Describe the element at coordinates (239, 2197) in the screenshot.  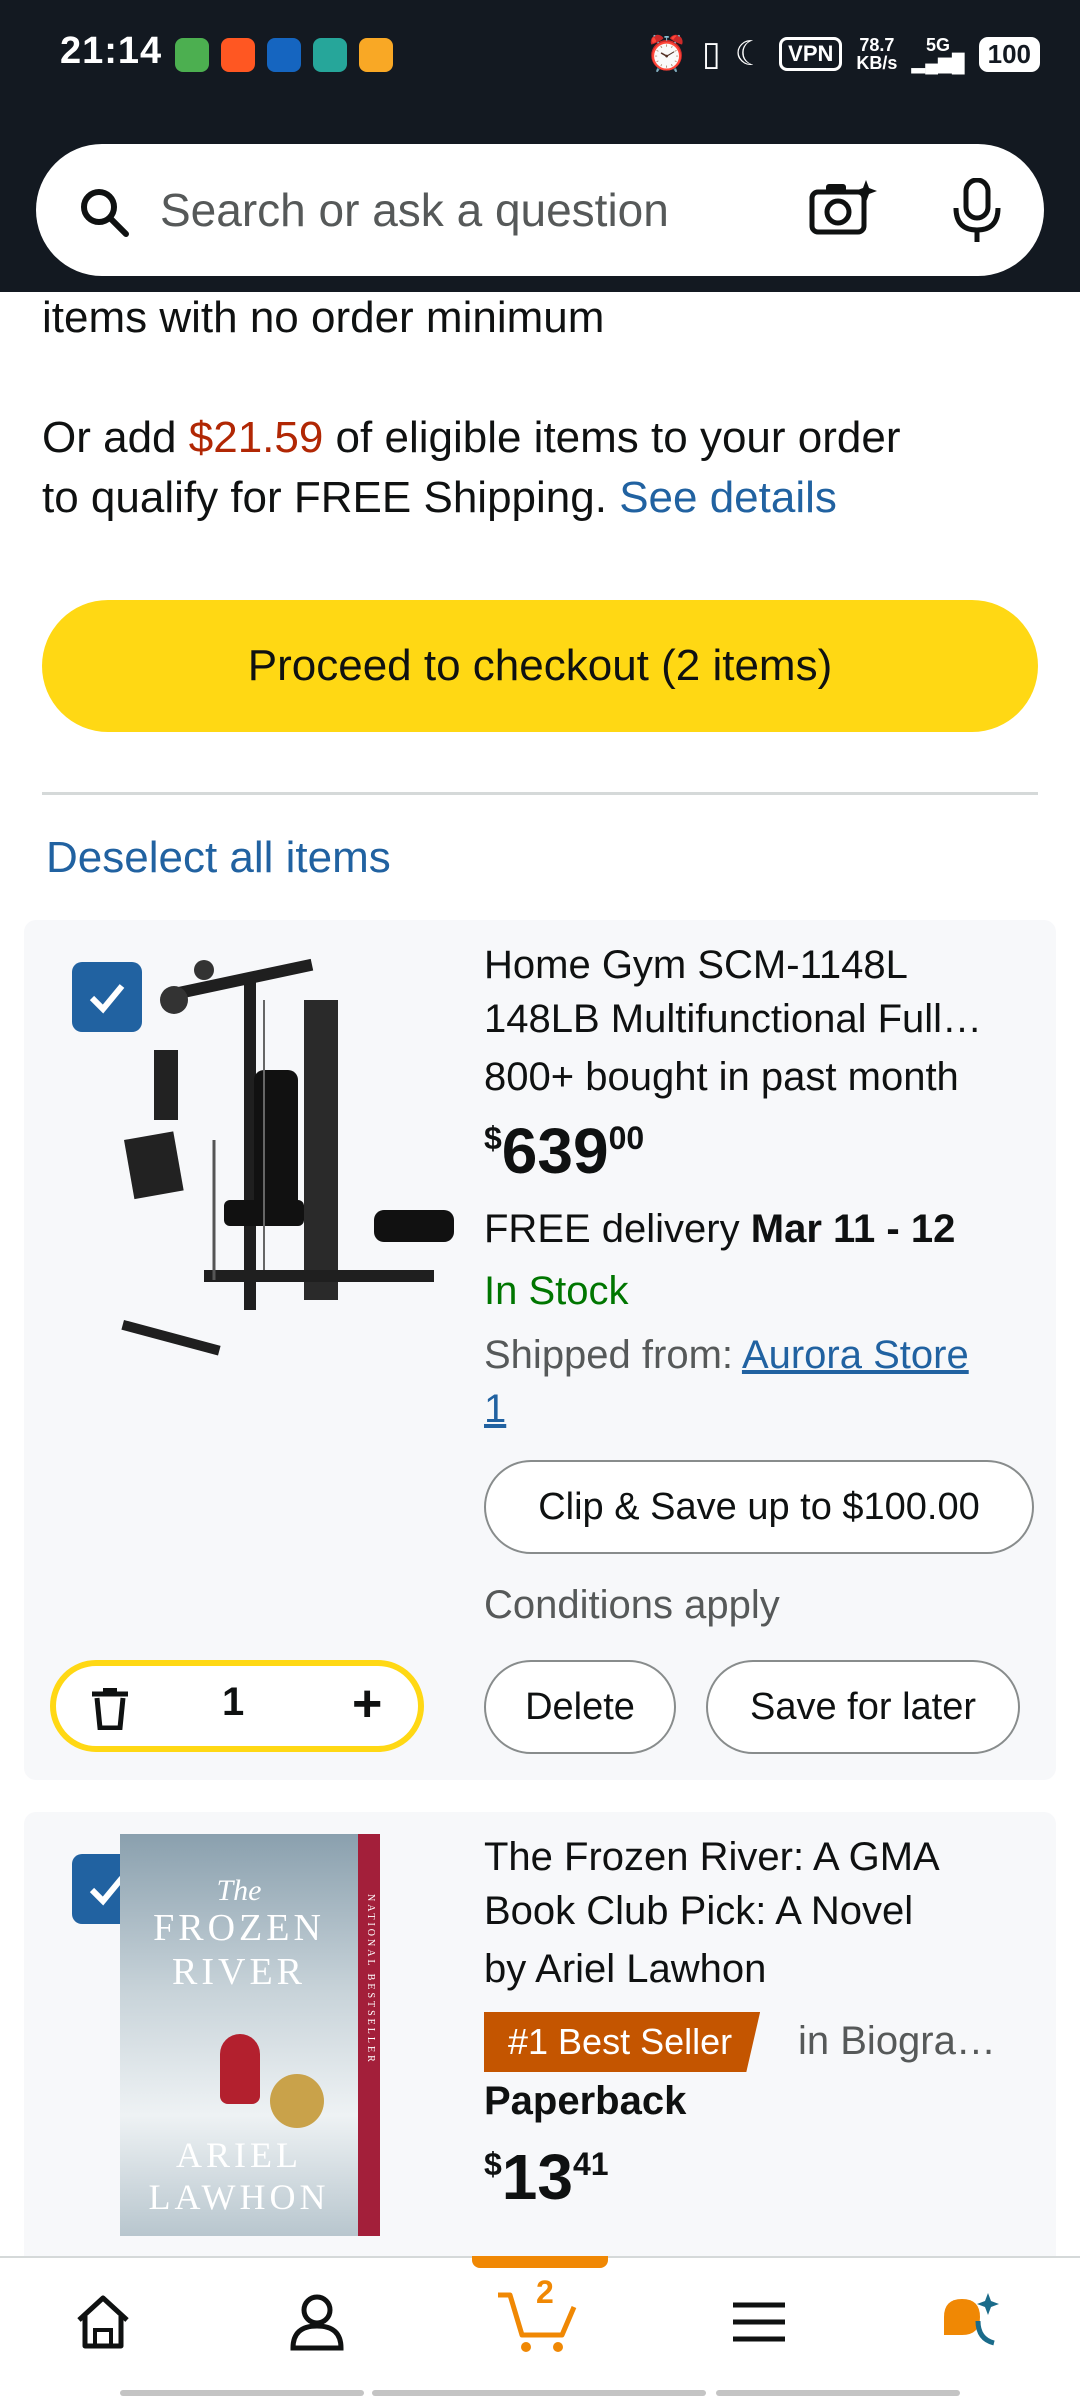
I see `cover-author-last: LAWHON` at that location.